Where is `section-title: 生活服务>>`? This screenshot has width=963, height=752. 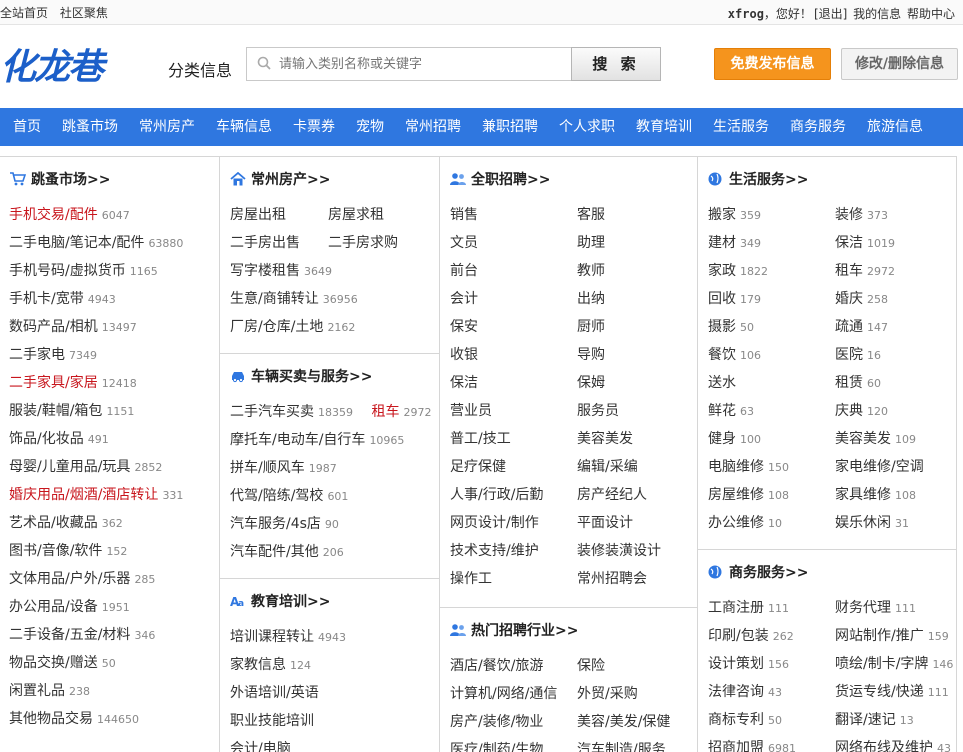 section-title: 生活服务>> is located at coordinates (827, 179).